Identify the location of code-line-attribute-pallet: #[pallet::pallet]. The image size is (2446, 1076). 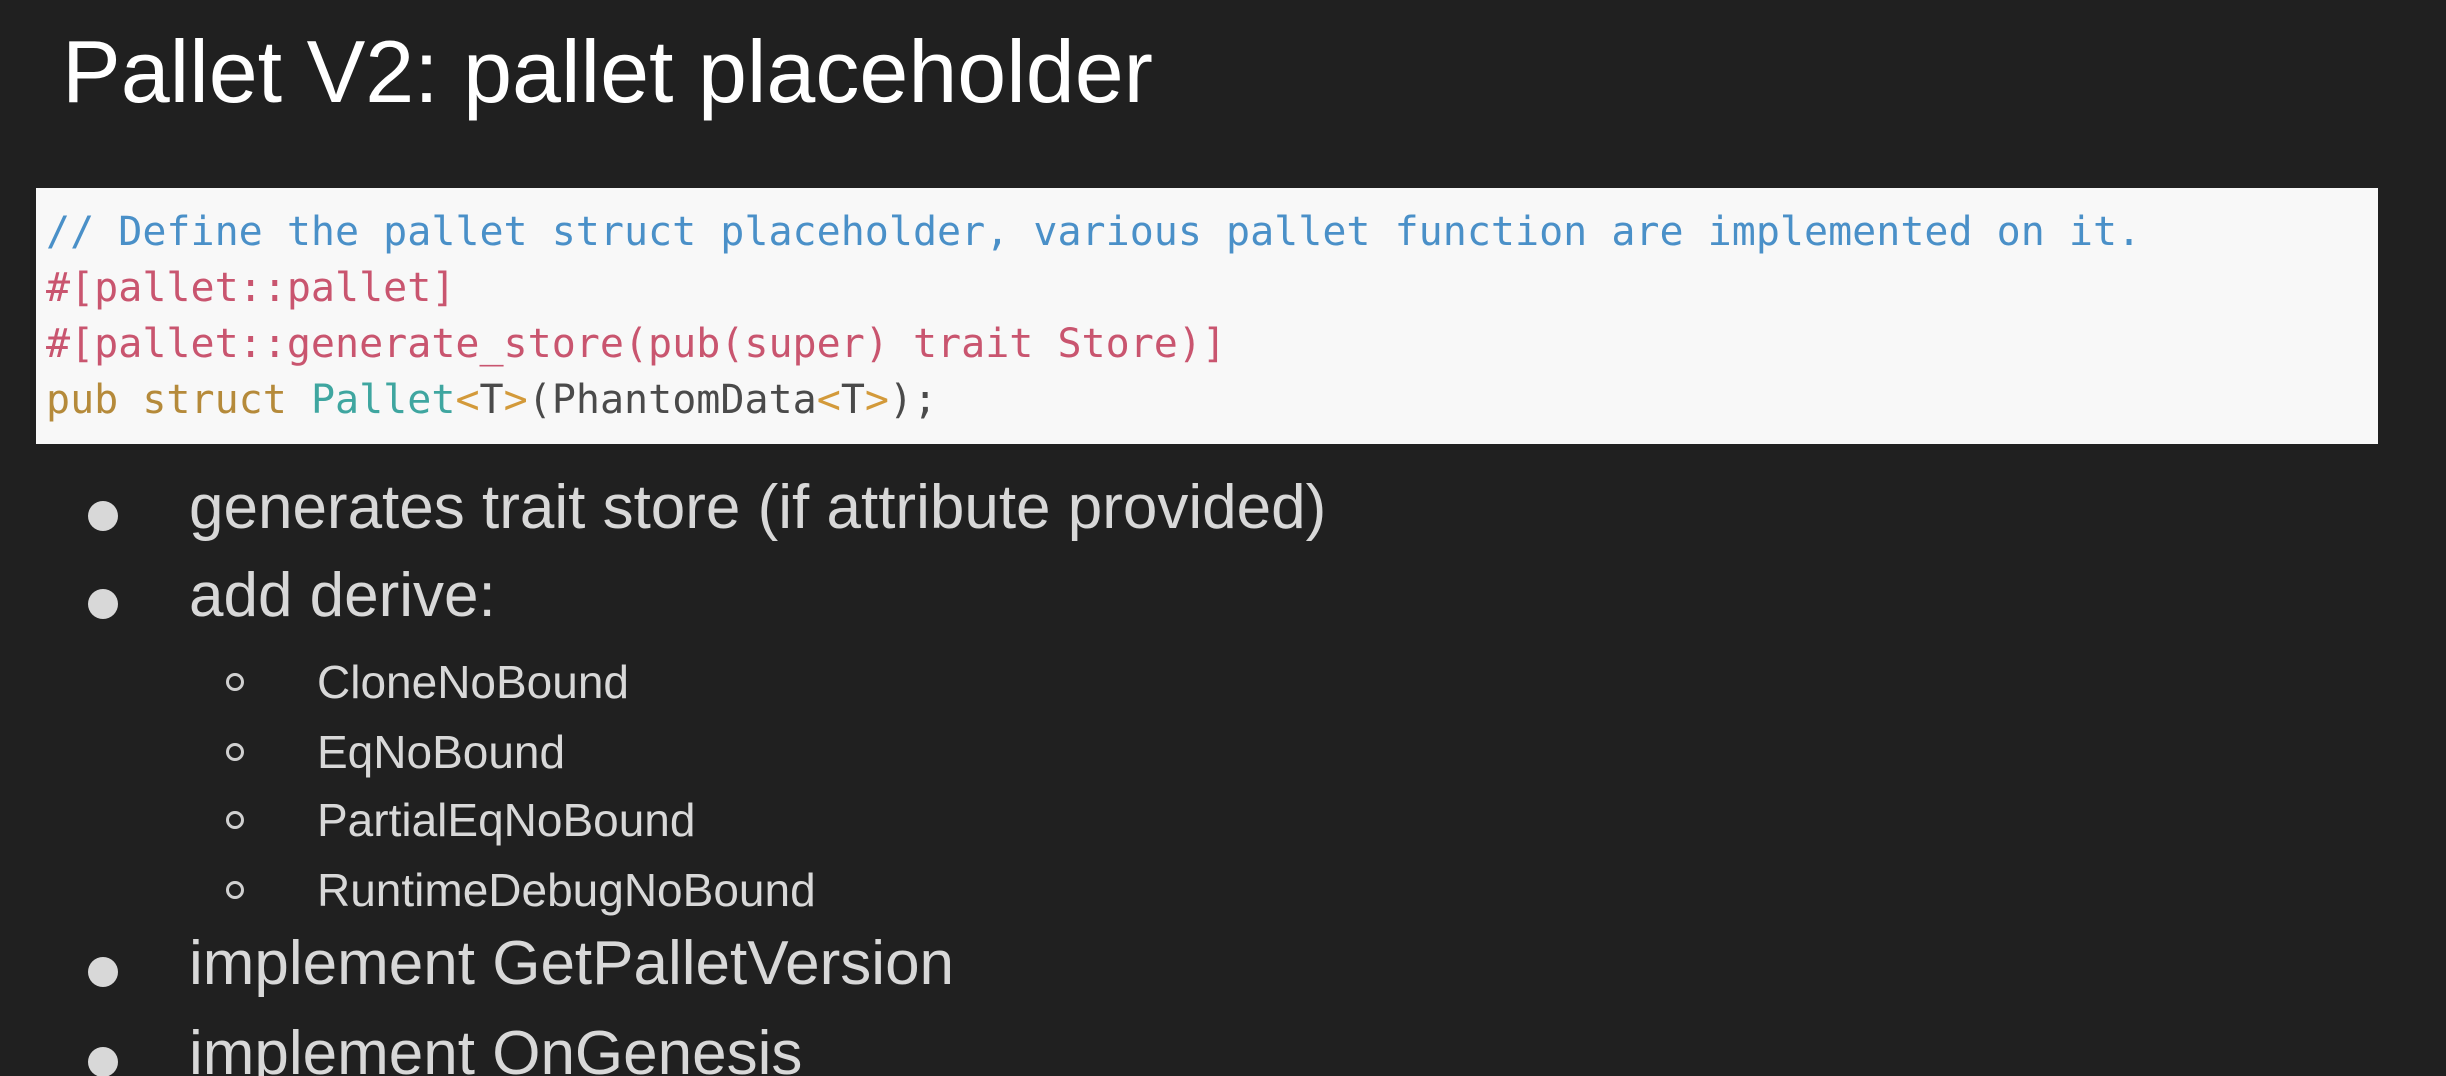
(1212, 288).